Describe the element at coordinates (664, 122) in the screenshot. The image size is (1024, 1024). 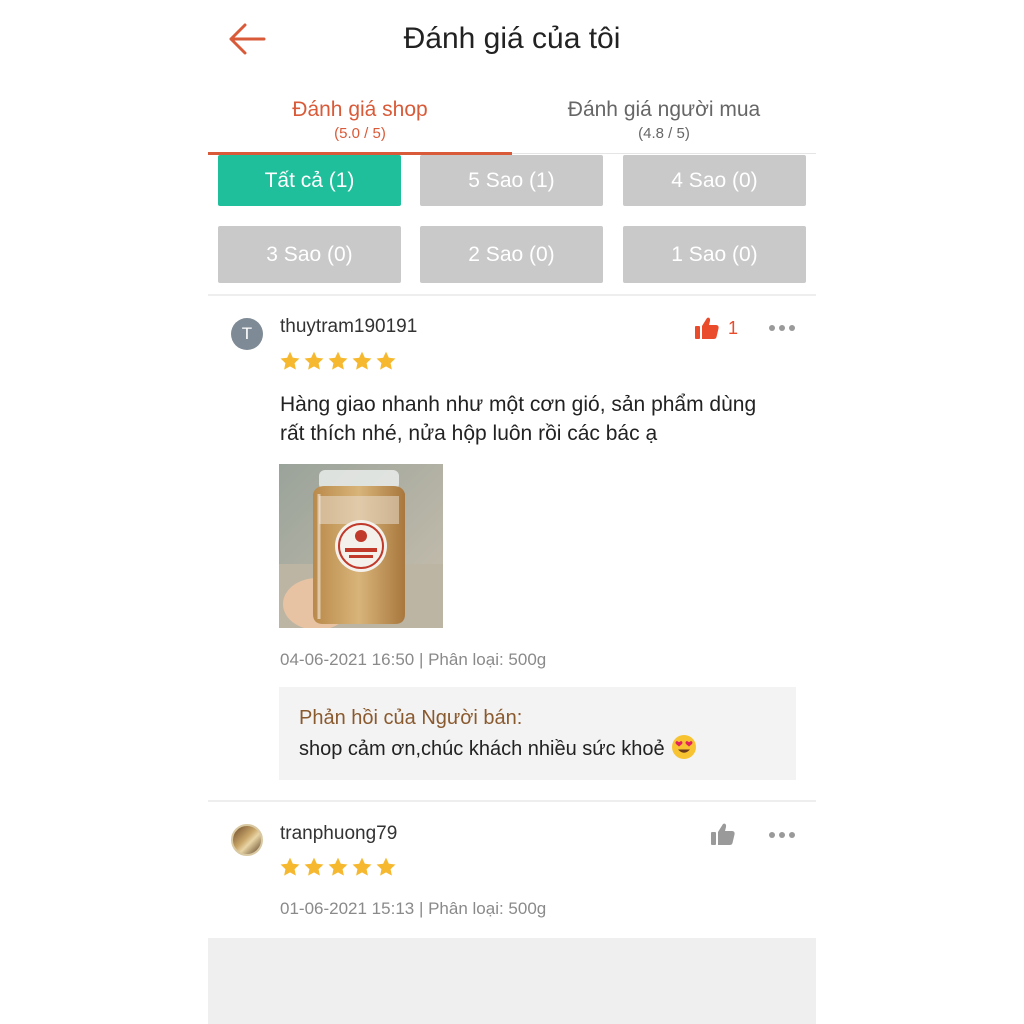
I see `tab-buyer-reviews: Đánh giá người mua (4.8 / 5)` at that location.